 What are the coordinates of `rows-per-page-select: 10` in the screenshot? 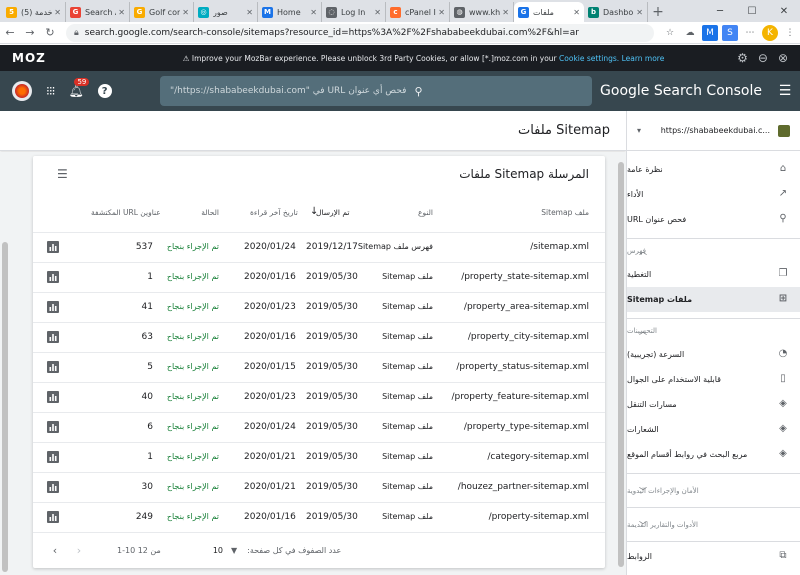 It's located at (218, 550).